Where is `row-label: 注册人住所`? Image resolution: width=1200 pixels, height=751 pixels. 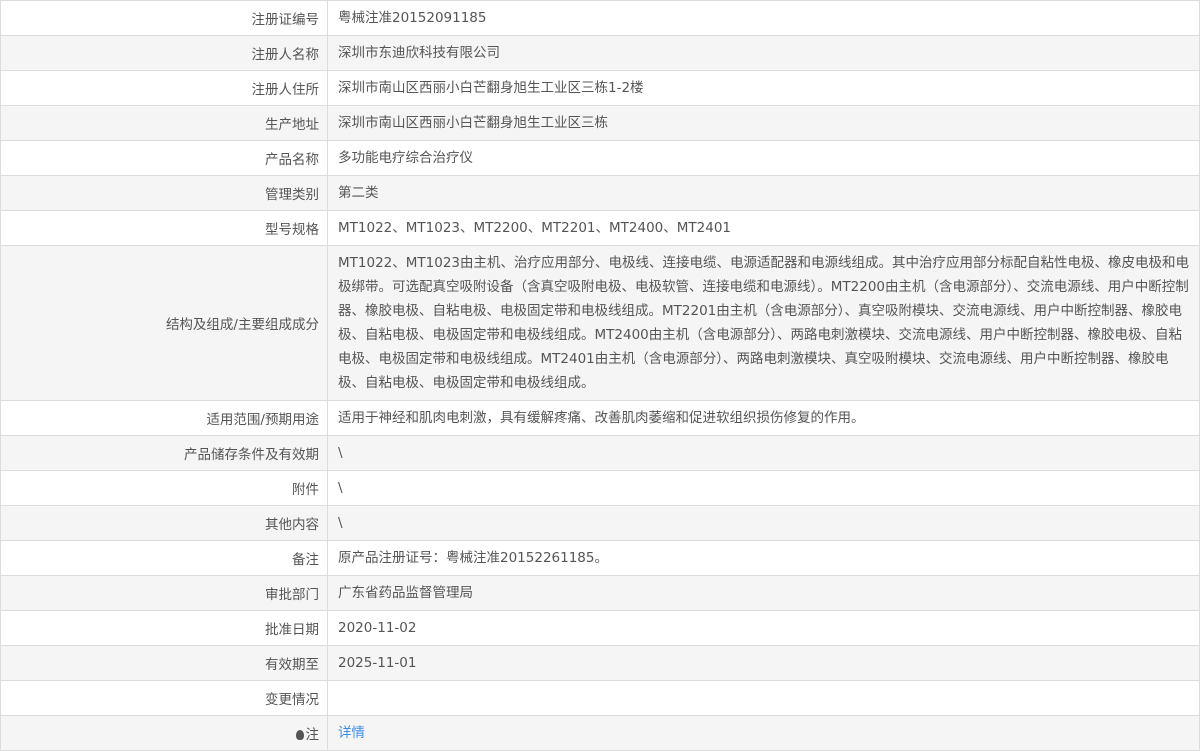
row-label: 注册人住所 is located at coordinates (164, 88).